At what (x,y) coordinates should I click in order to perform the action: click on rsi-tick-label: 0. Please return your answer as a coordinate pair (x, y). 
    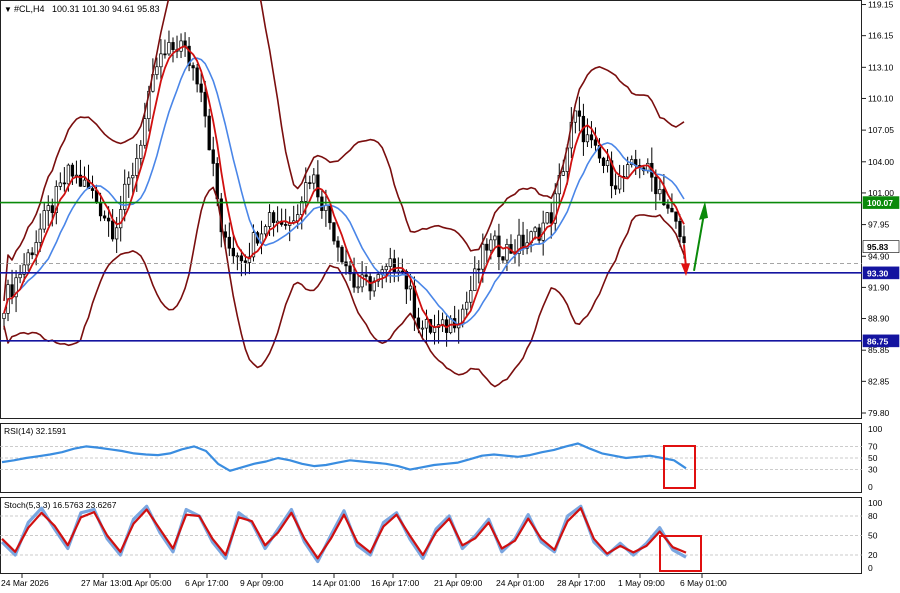
    Looking at the image, I should click on (870, 487).